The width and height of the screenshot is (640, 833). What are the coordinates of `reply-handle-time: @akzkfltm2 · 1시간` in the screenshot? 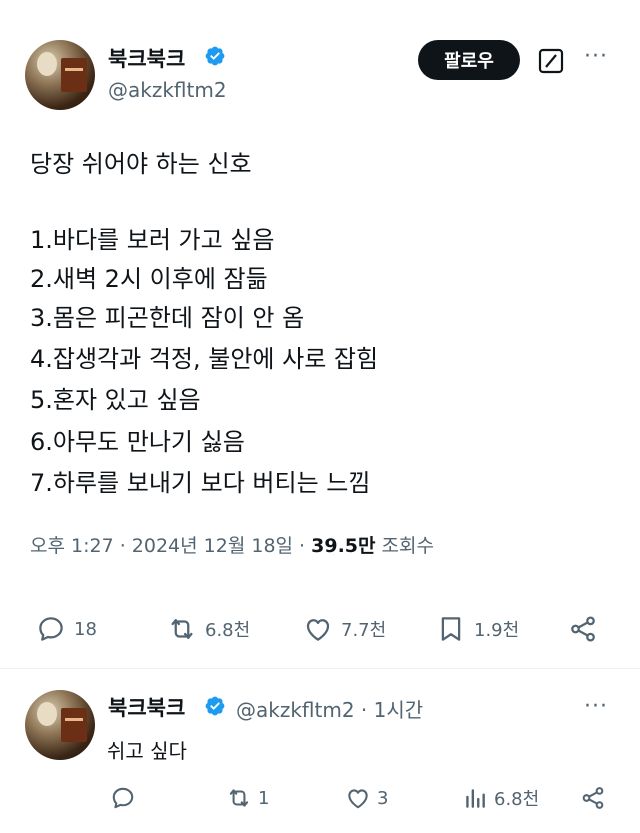 It's located at (329, 708).